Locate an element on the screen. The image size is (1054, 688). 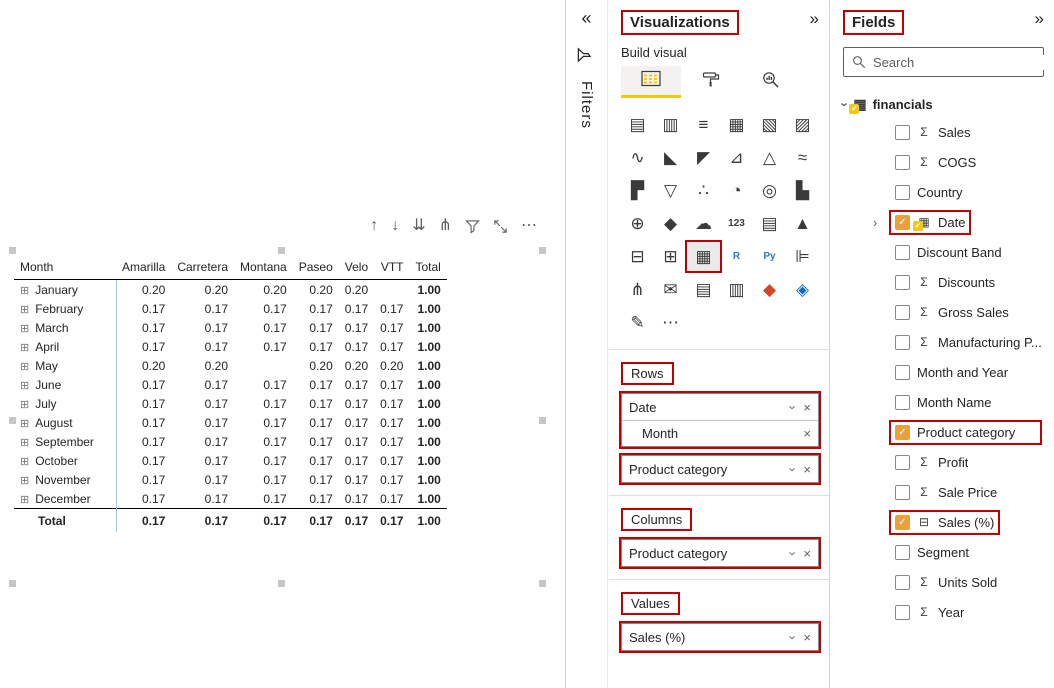
visual-type-line-and-clustered-column-chart: △ is located at coordinates (769, 157).